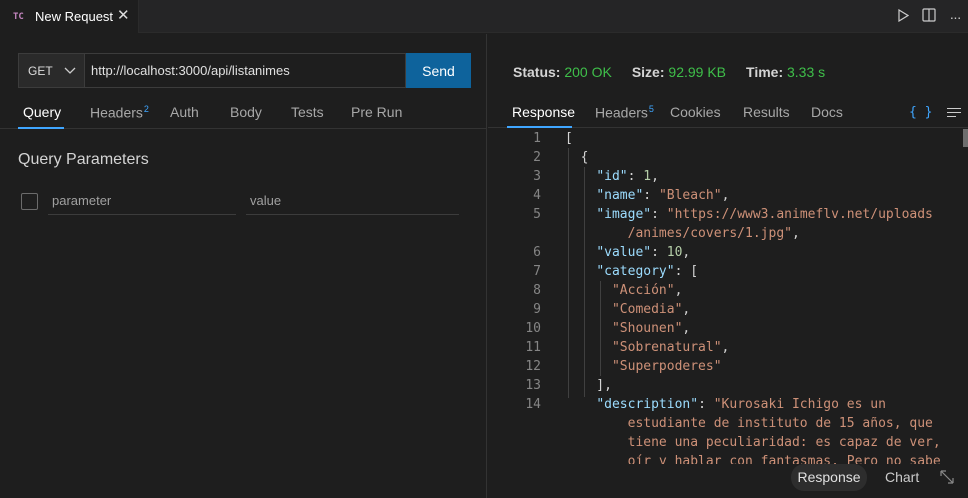  What do you see at coordinates (728, 481) in the screenshot?
I see `response-view-switcher: Response Chart` at bounding box center [728, 481].